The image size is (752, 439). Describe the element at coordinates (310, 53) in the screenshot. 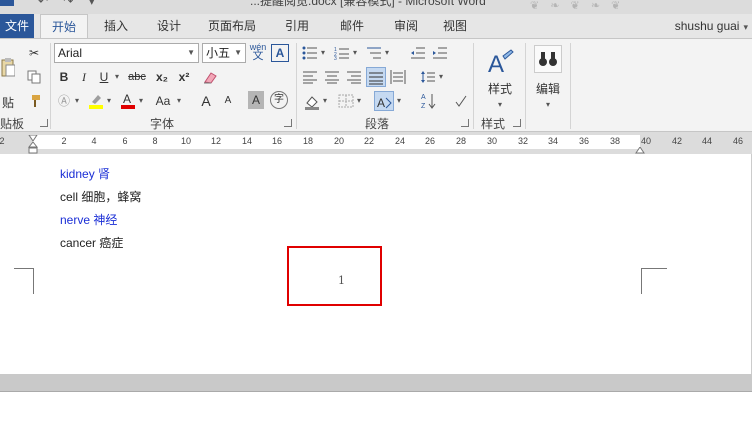

I see `bullets-icon` at that location.